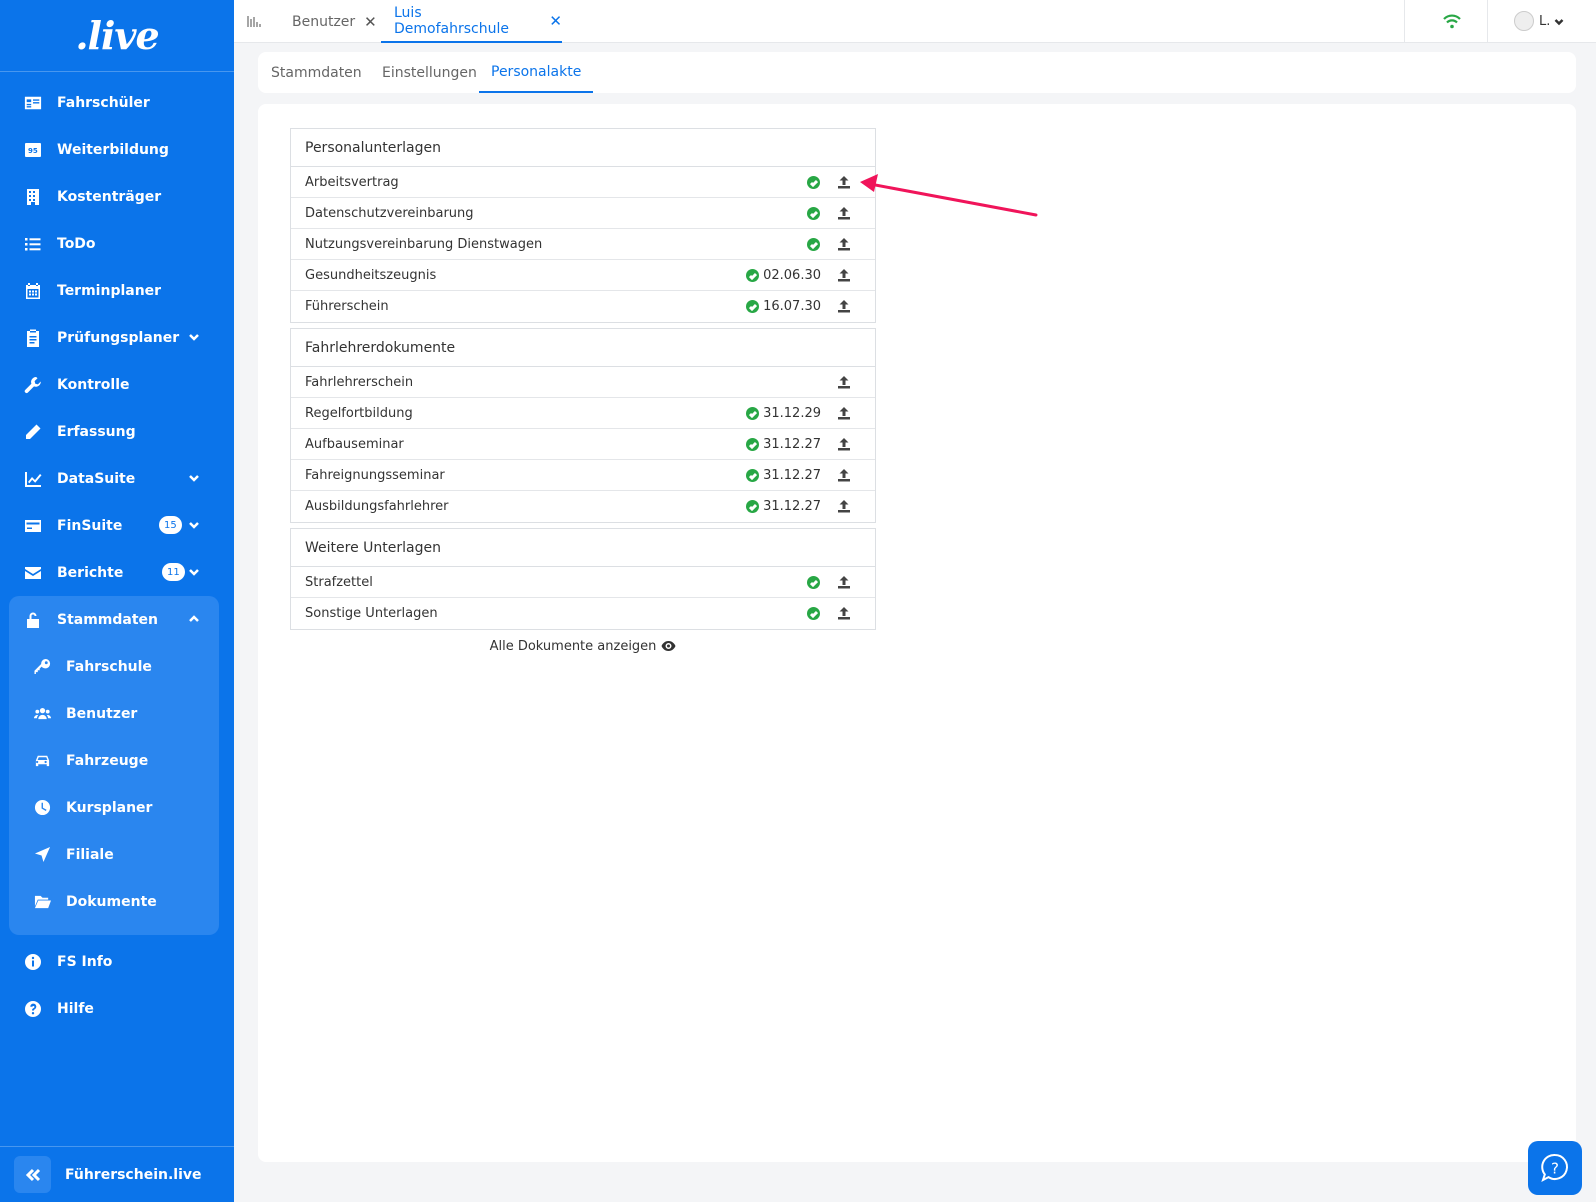  What do you see at coordinates (389, 213) in the screenshot?
I see `document-label: Datenschutzvereinbarung` at bounding box center [389, 213].